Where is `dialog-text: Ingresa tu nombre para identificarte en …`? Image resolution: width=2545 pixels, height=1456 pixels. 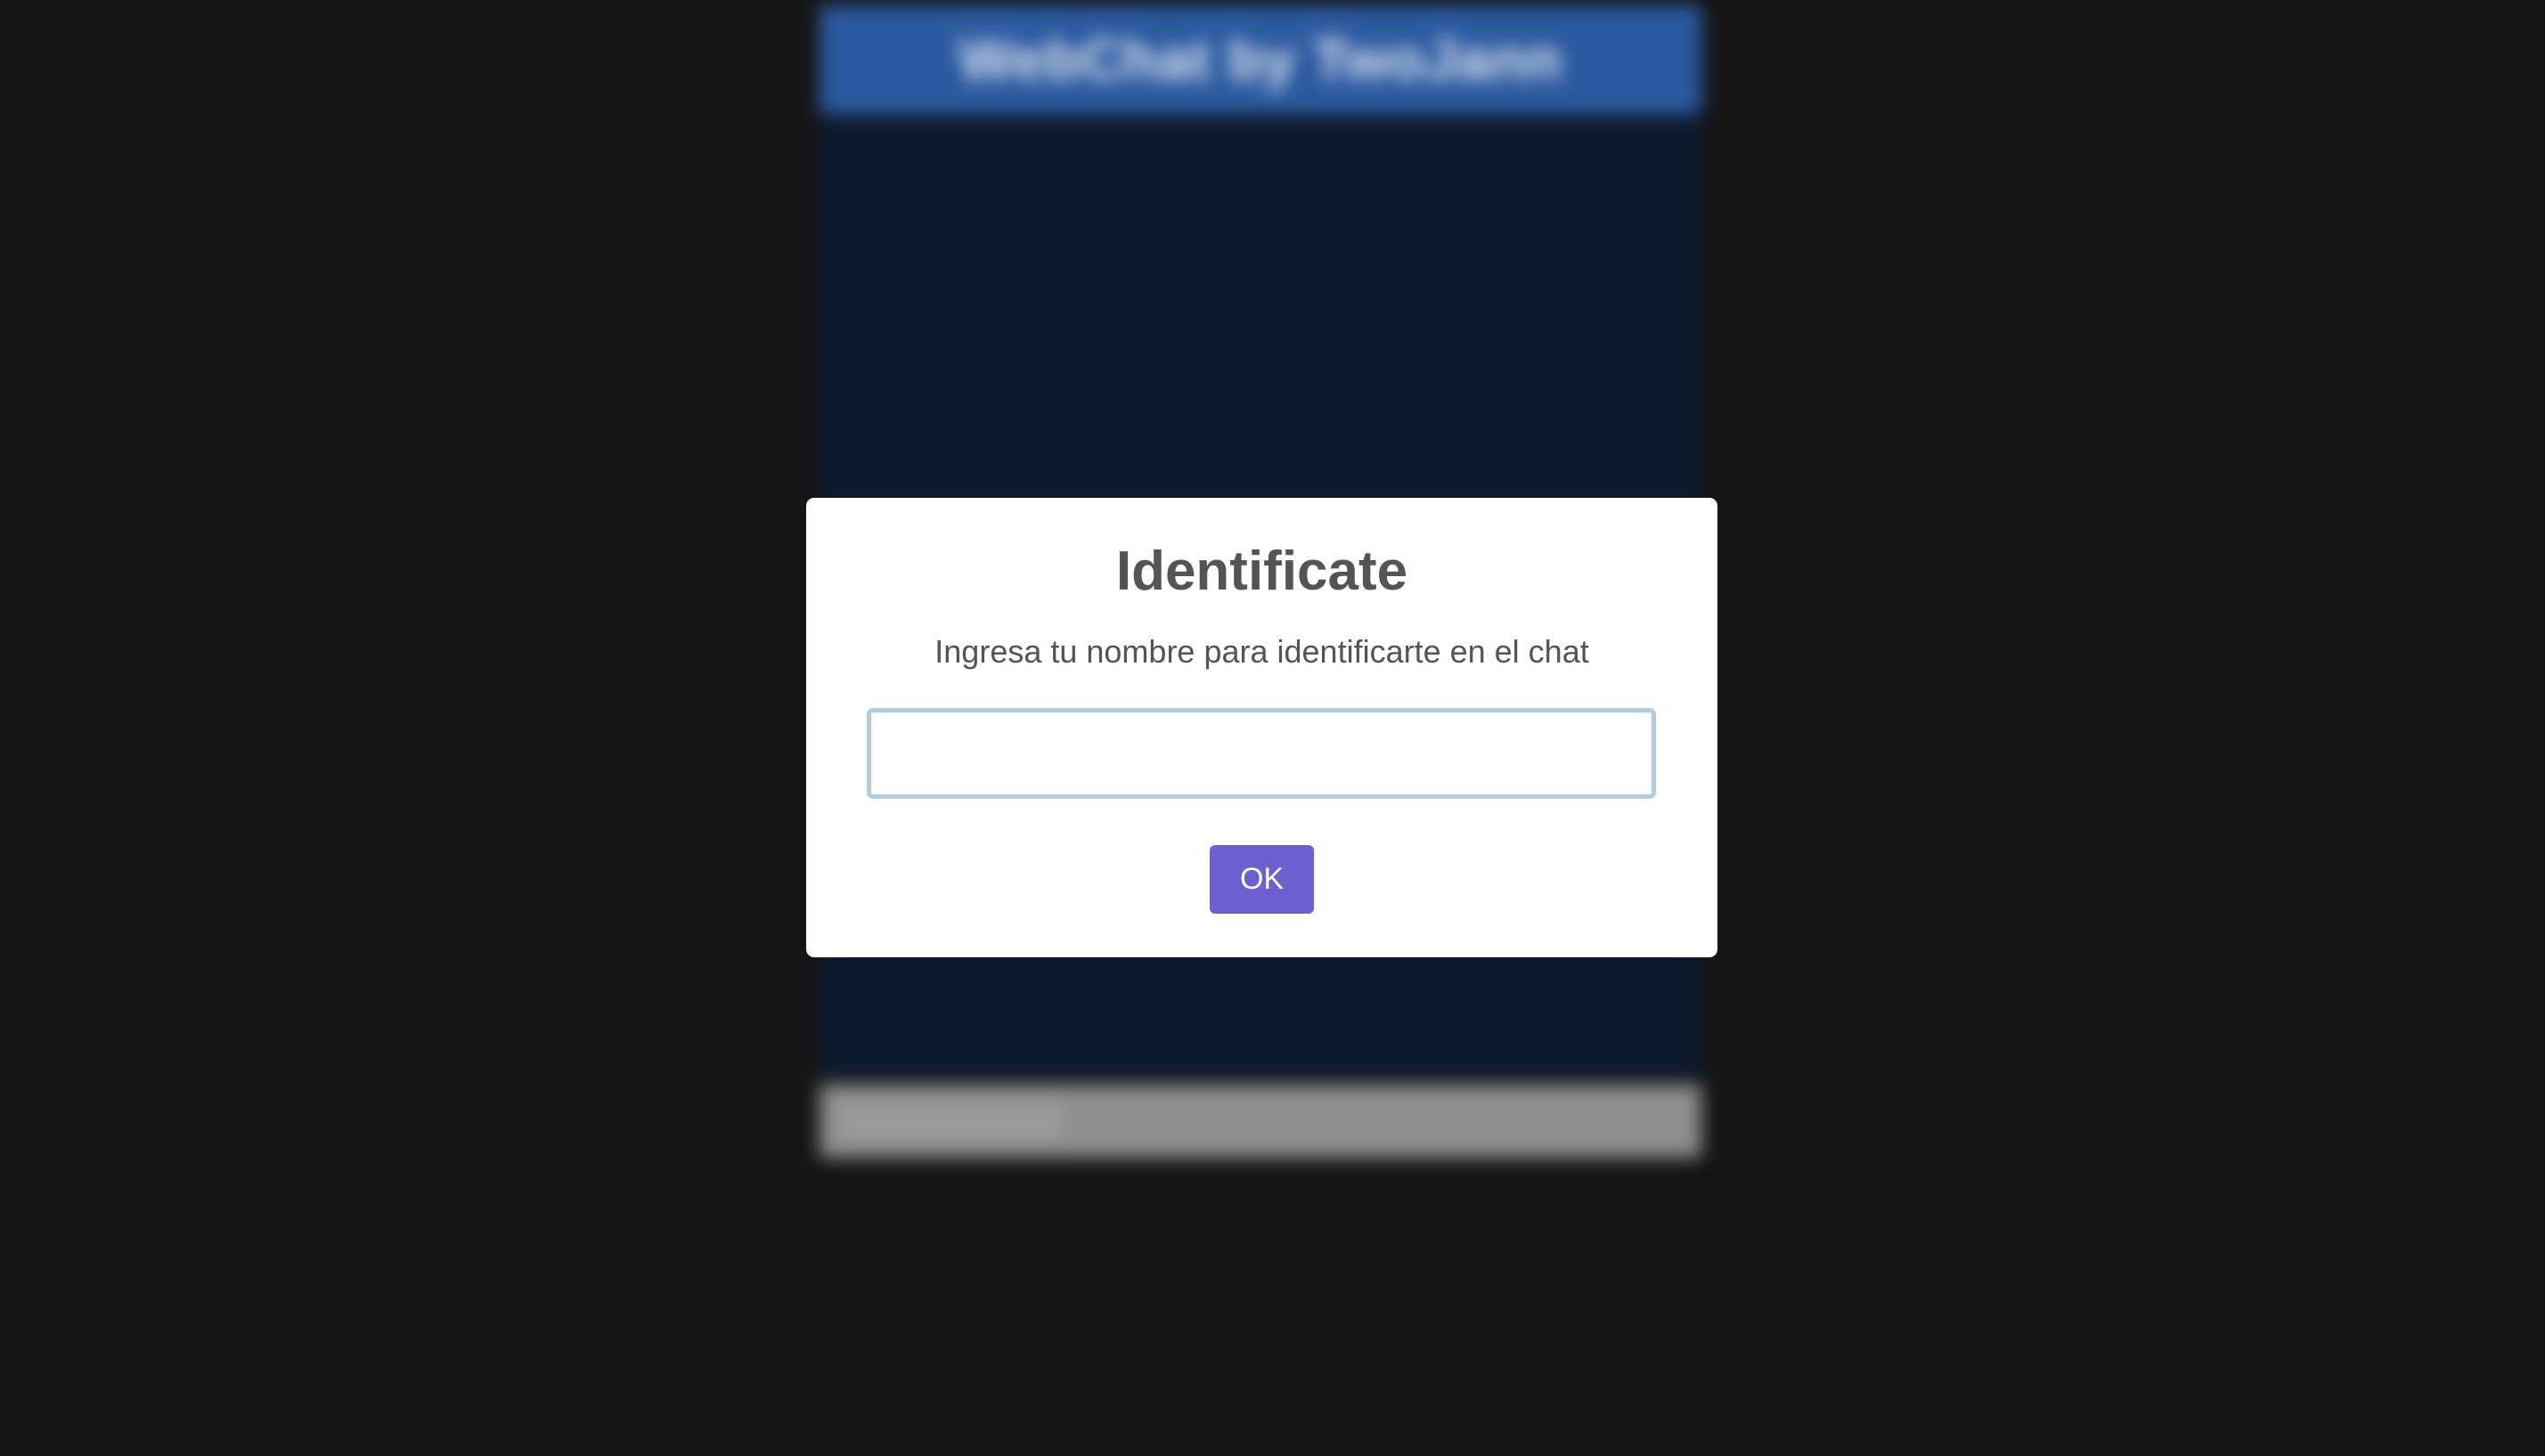 dialog-text: Ingresa tu nombre para identificarte en … is located at coordinates (1261, 651).